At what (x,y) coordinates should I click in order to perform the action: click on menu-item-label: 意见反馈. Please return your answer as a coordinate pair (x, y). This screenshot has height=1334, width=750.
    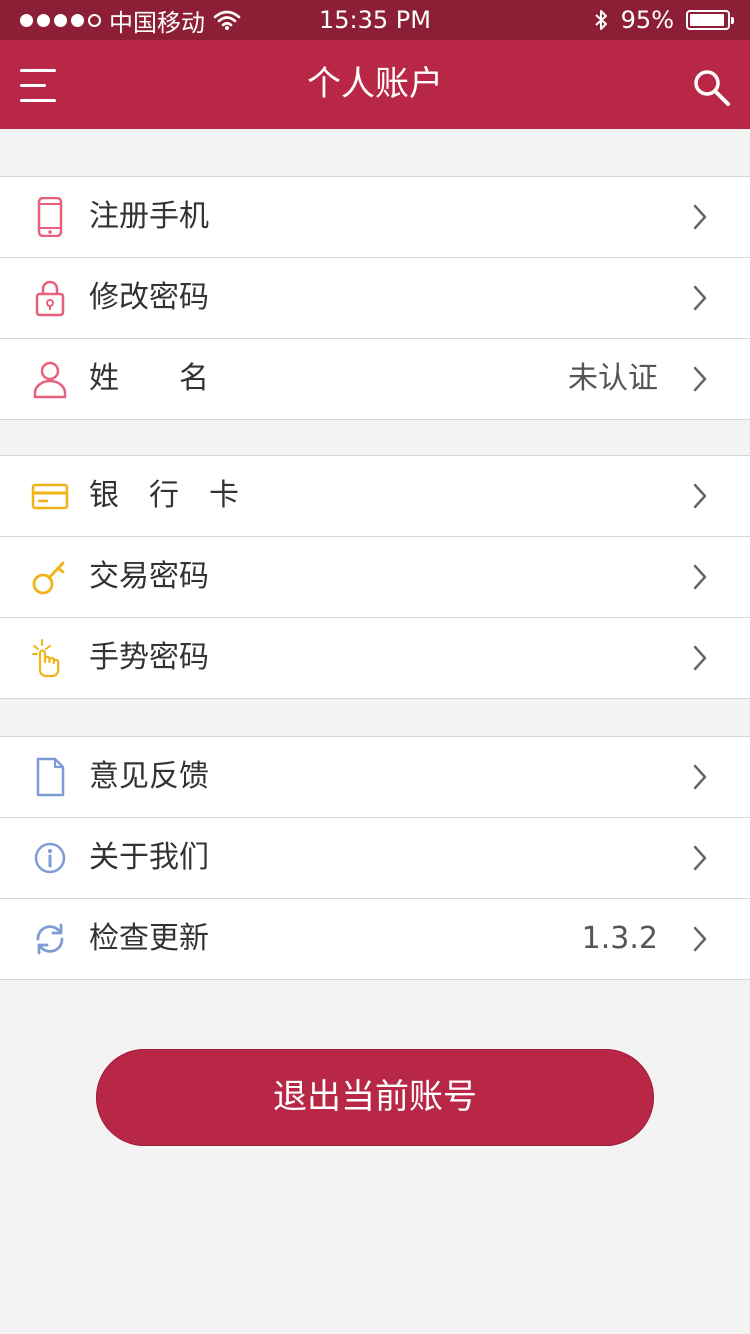
    Looking at the image, I should click on (149, 776).